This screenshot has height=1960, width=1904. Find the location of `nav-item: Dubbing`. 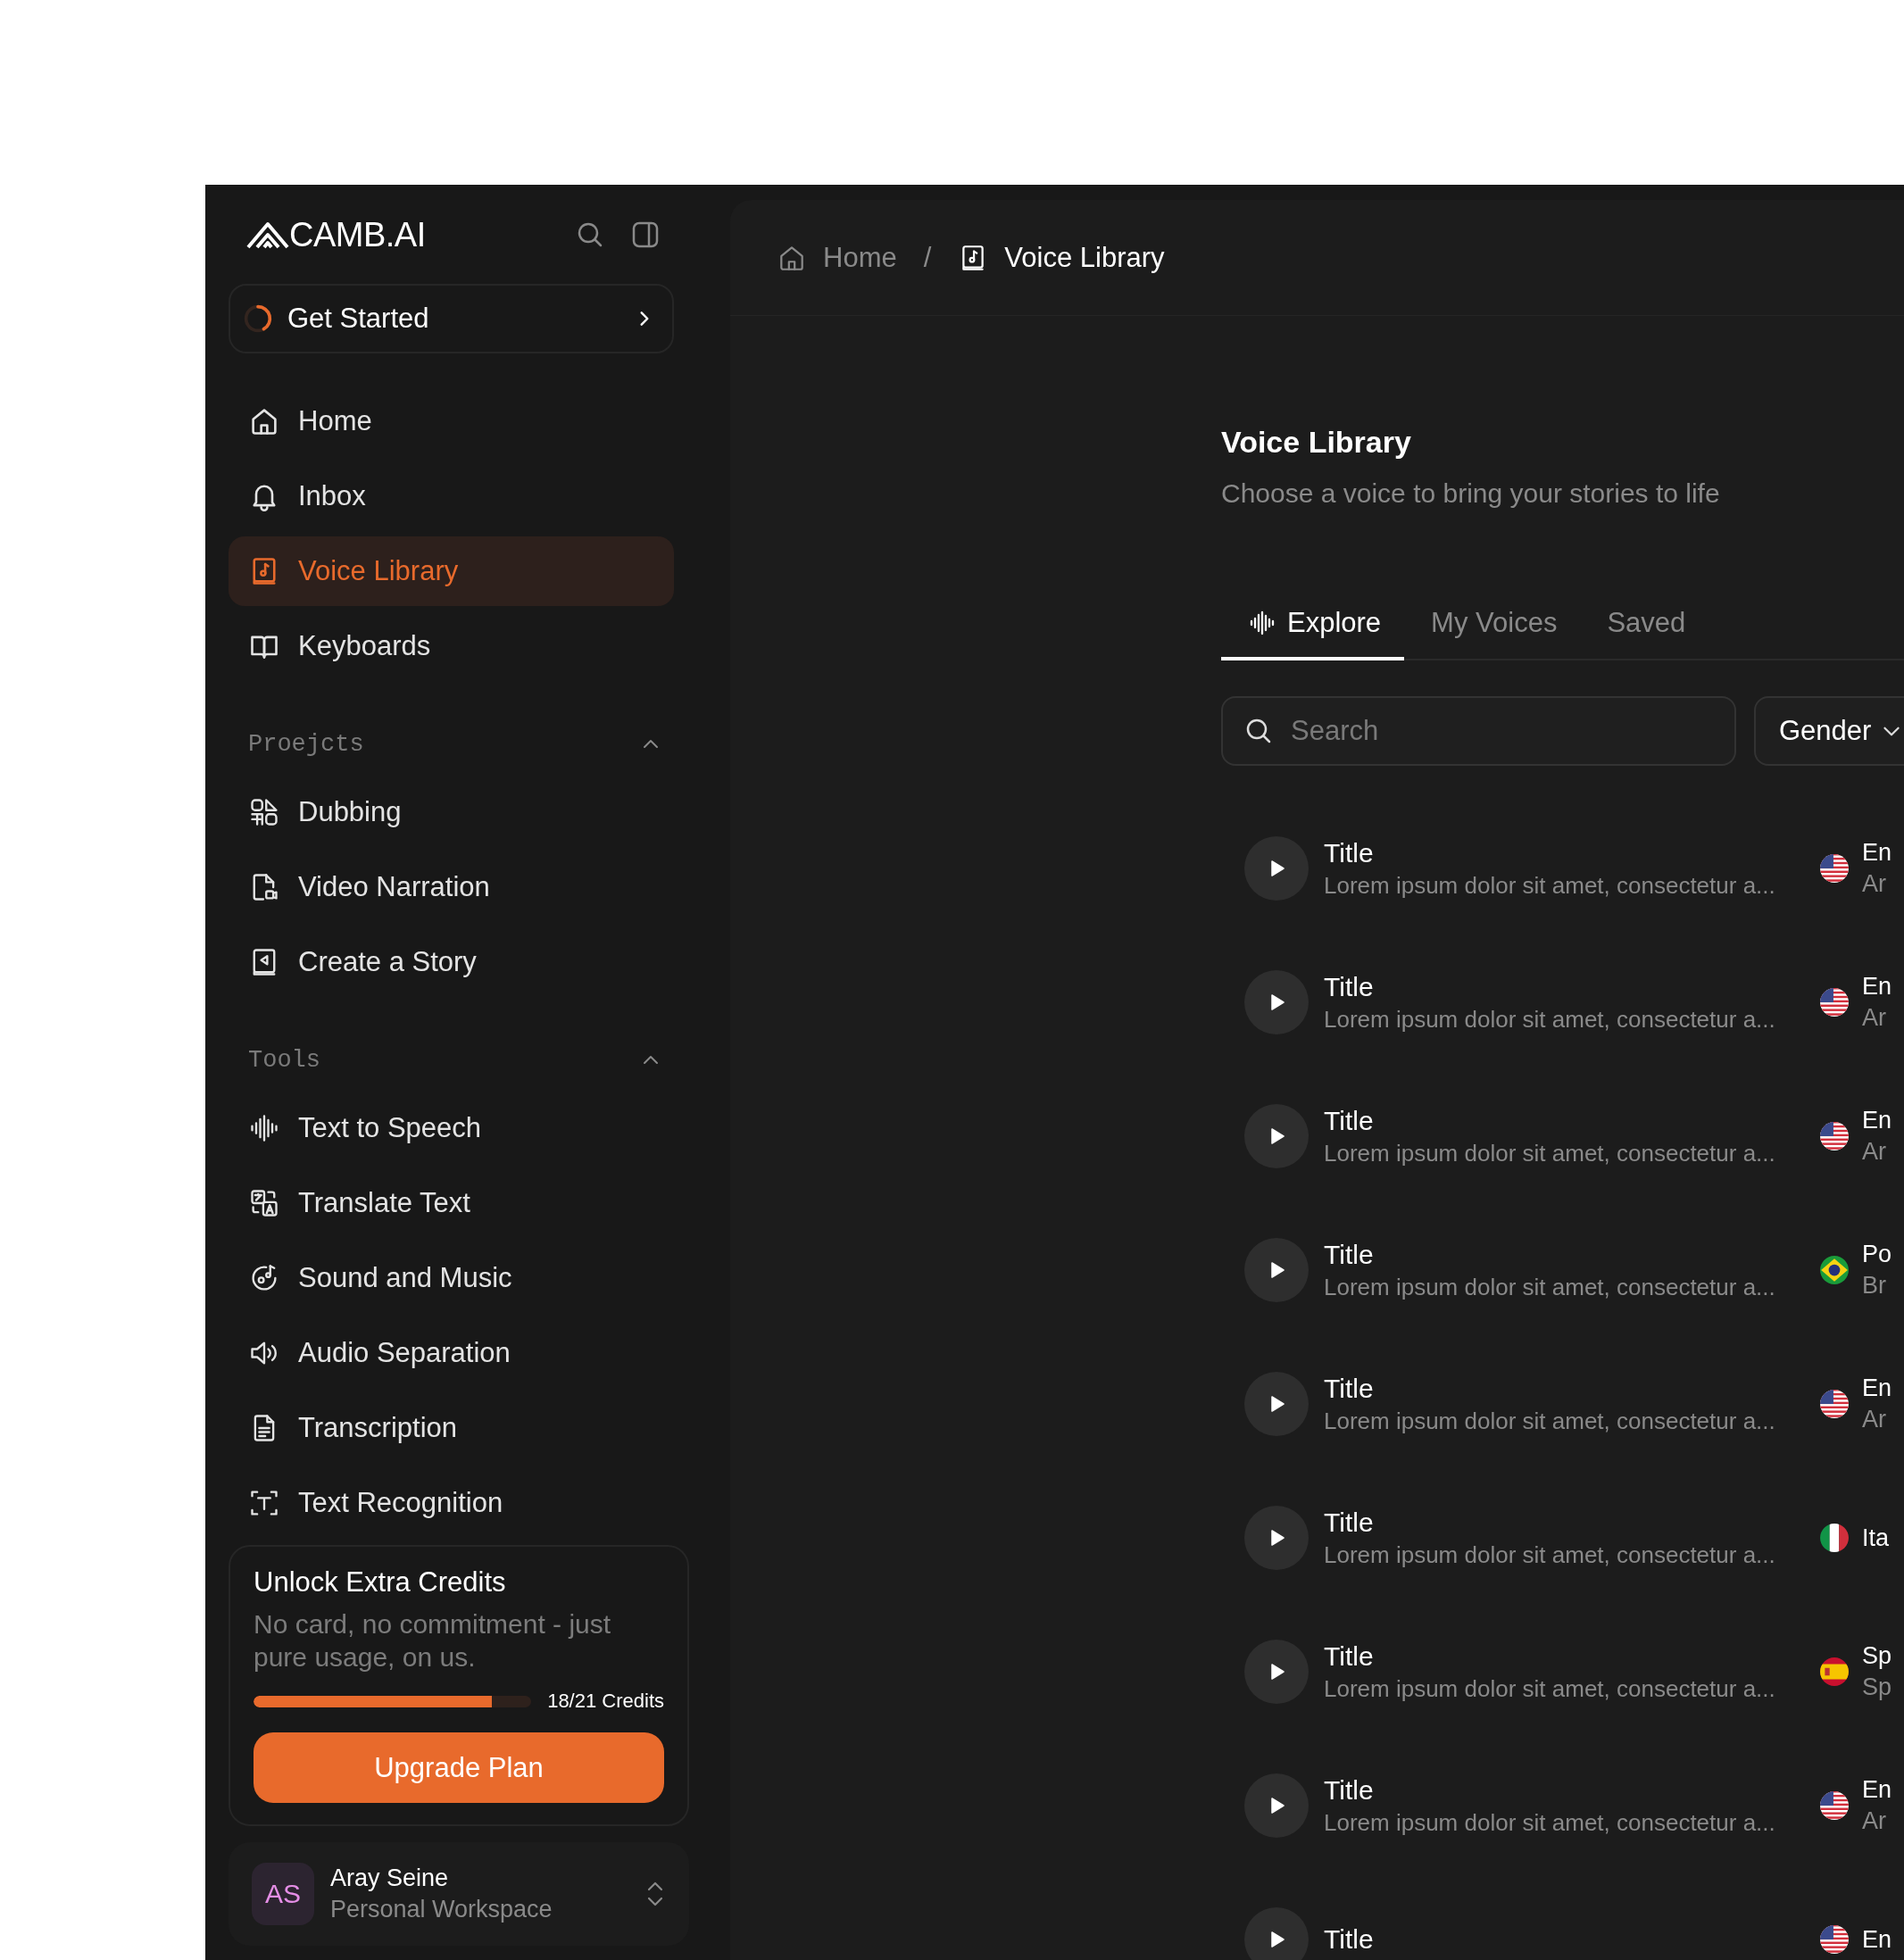

nav-item: Dubbing is located at coordinates (451, 812).